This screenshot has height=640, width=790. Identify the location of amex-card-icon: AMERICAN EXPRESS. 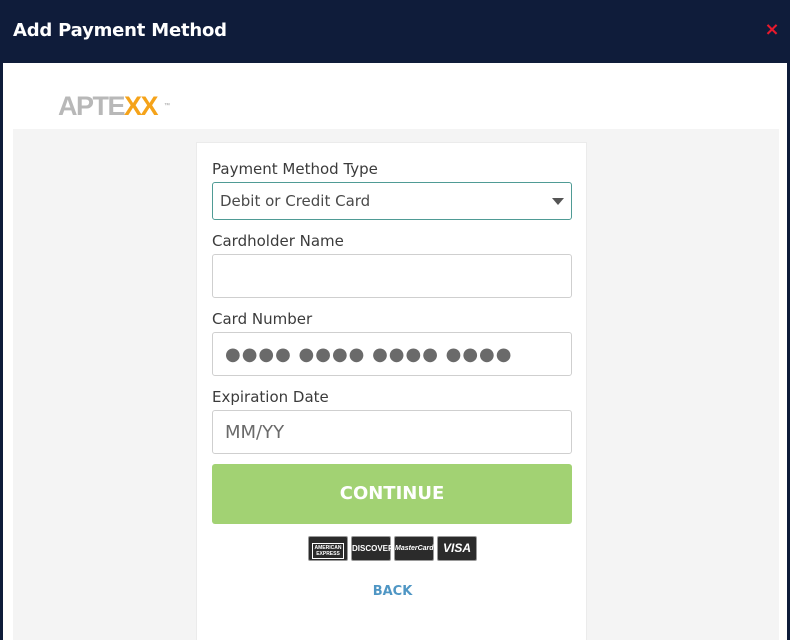
(328, 548).